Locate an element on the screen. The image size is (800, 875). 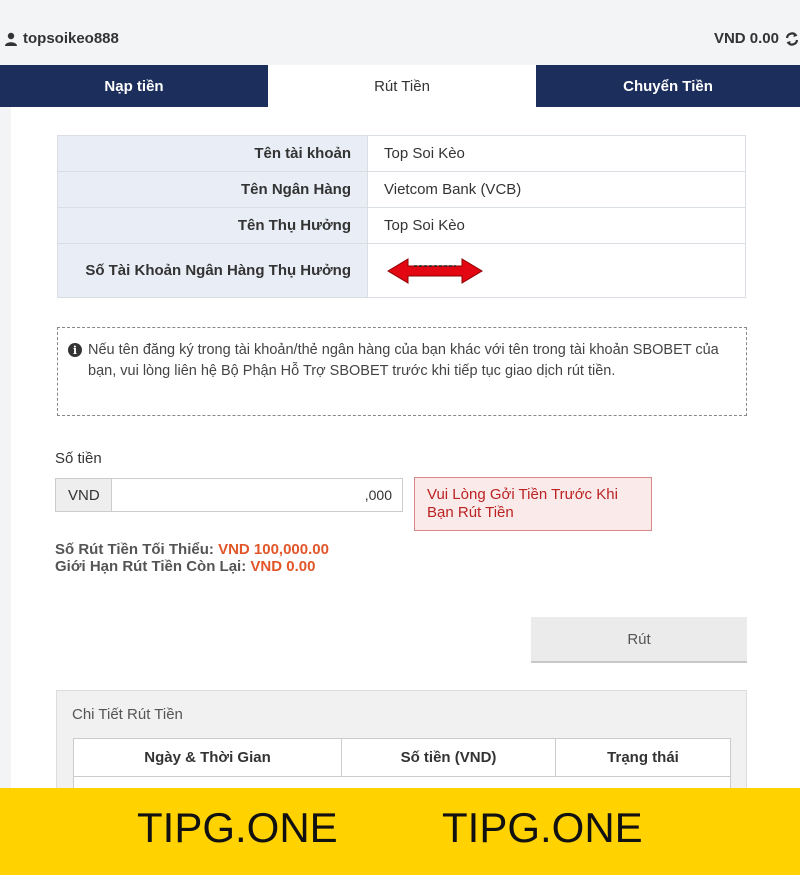
info-icon: i is located at coordinates (75, 350).